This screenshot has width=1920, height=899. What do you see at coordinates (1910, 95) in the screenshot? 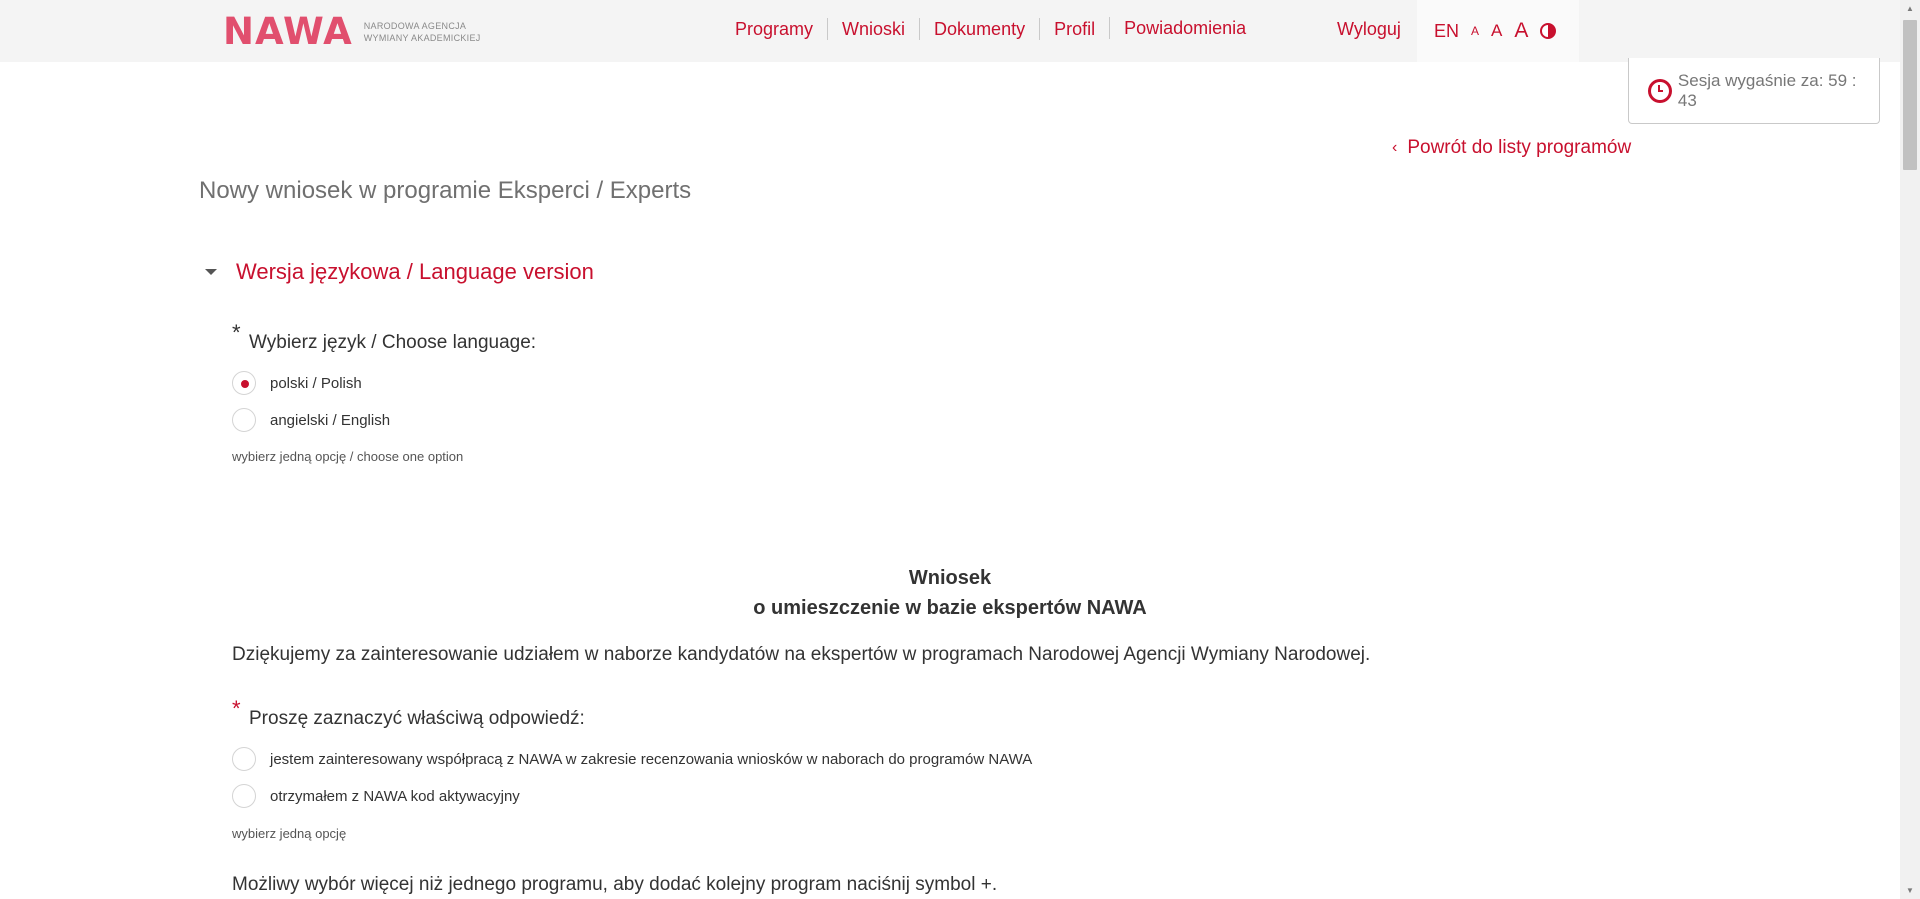
I see `scroll-thumb` at bounding box center [1910, 95].